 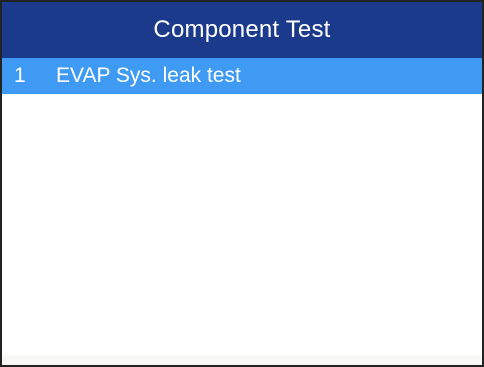 I want to click on menu-item-label: EVAP Sys. leak test, so click(x=148, y=75).